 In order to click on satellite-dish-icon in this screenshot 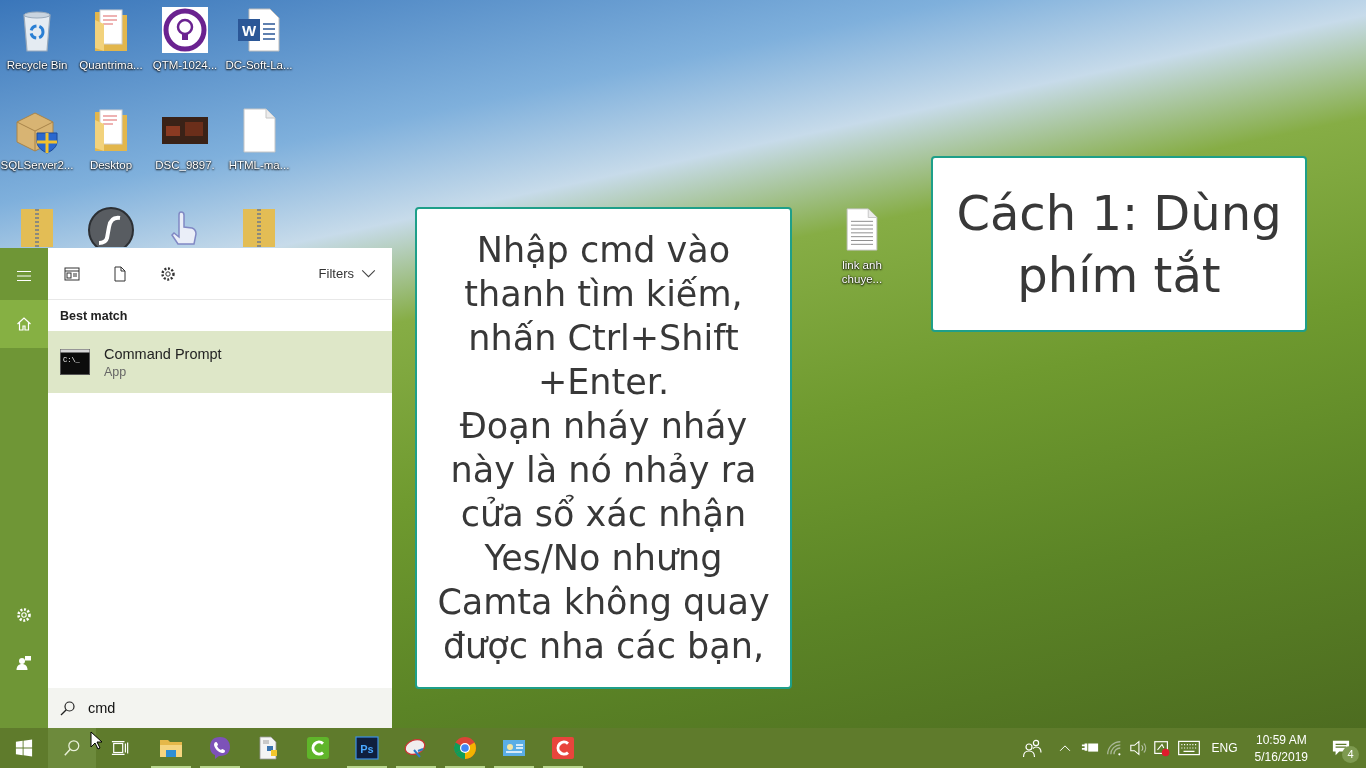, I will do `click(415, 748)`.